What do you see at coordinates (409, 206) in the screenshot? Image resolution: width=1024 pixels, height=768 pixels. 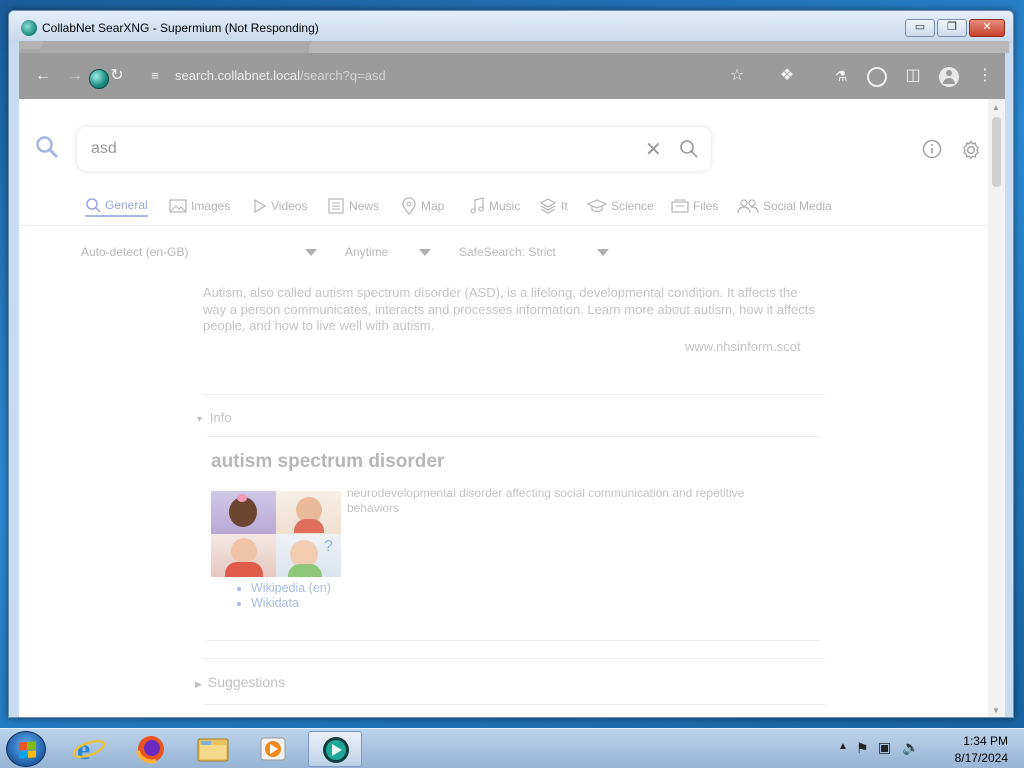 I see `map-pin-icon` at bounding box center [409, 206].